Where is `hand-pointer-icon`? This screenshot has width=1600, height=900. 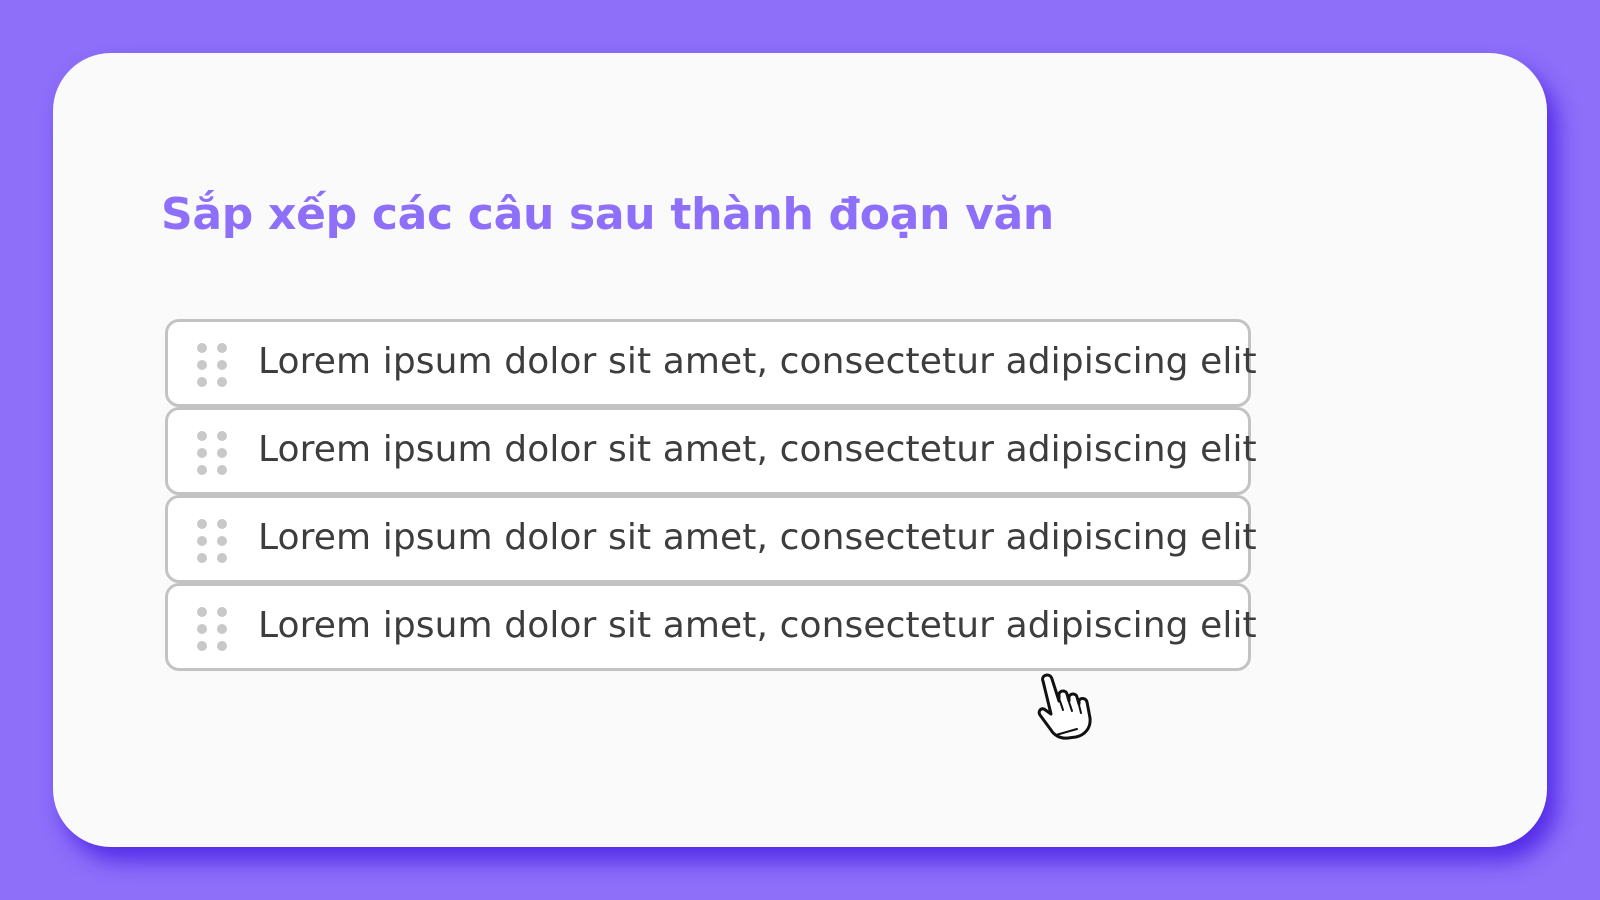
hand-pointer-icon is located at coordinates (1064, 706).